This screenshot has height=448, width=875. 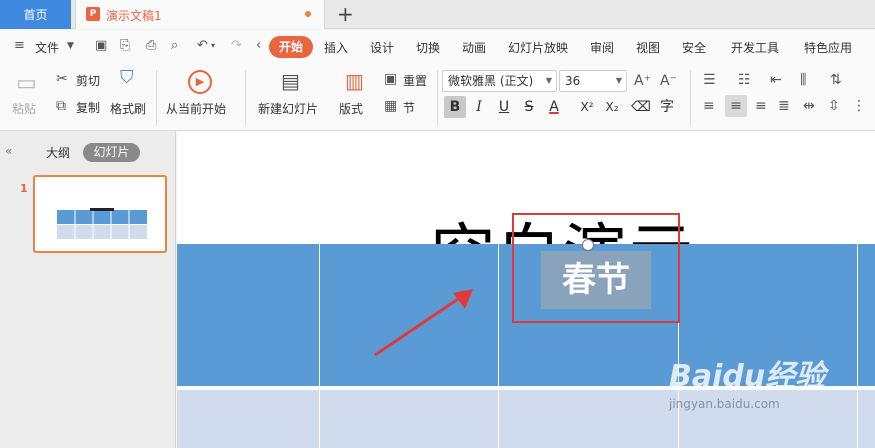 I want to click on new-slide-button: 新建幻灯片, so click(x=288, y=108).